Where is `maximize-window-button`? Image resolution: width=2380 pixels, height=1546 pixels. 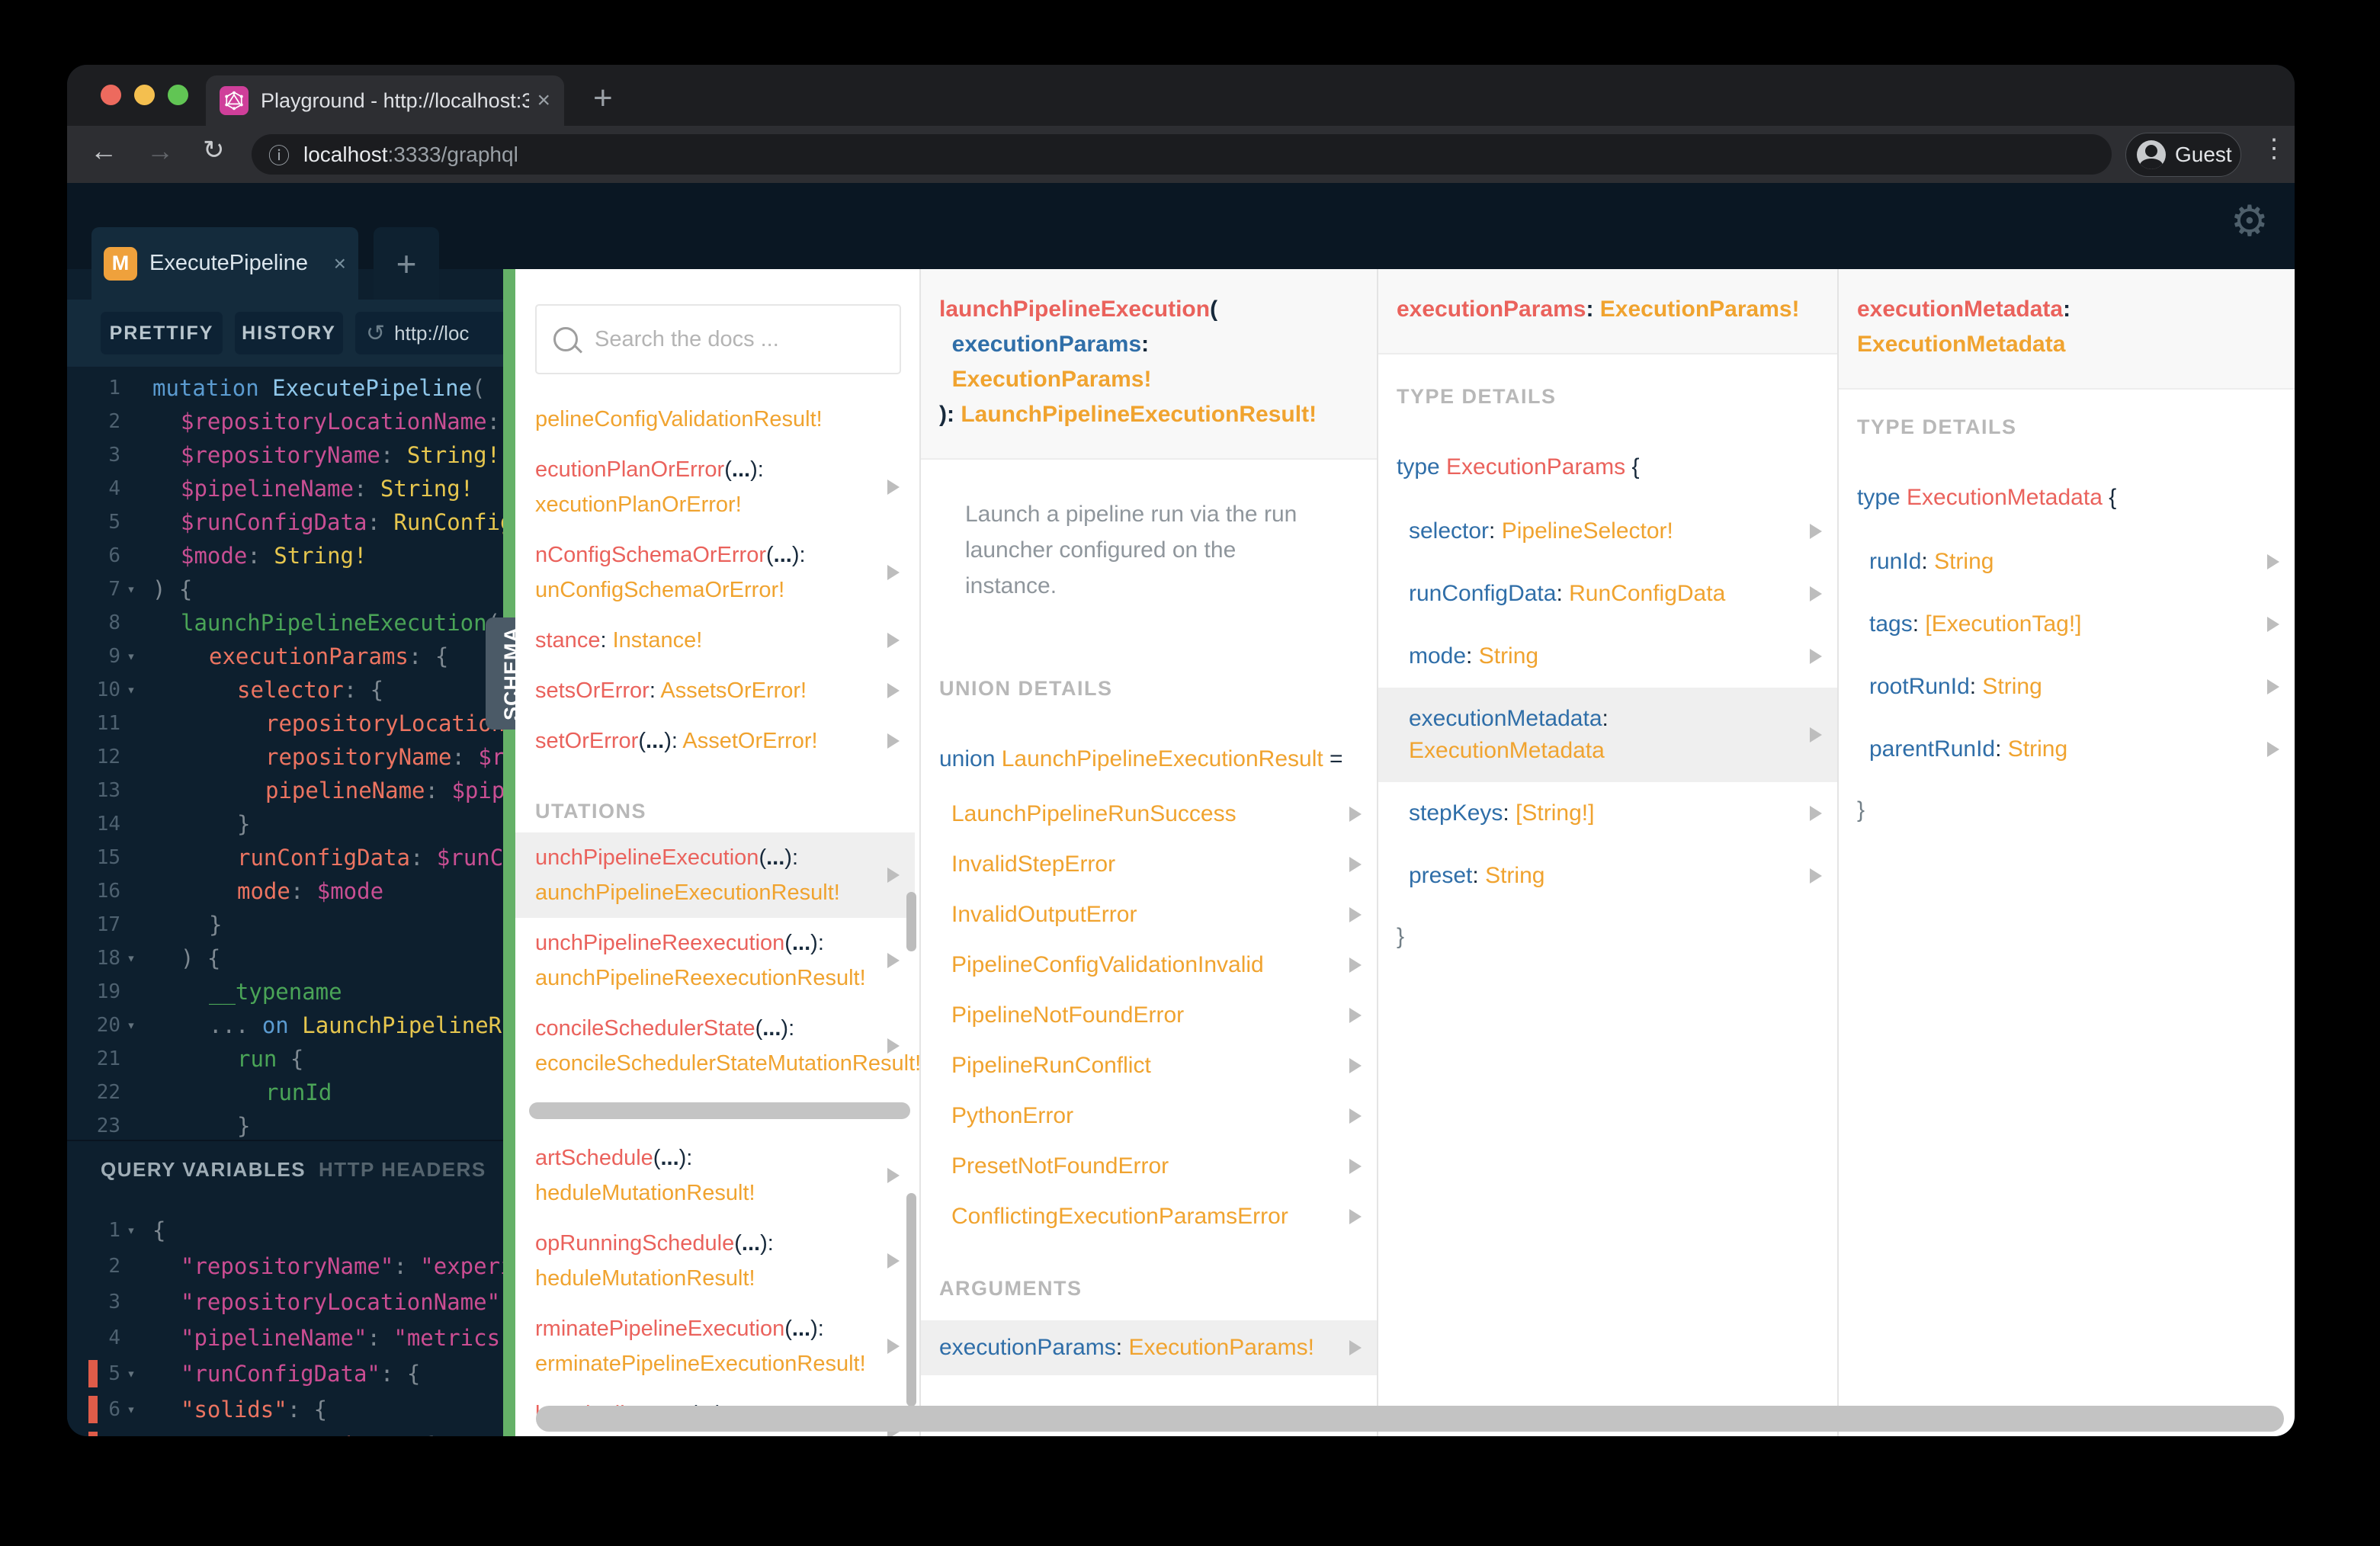
maximize-window-button is located at coordinates (178, 95).